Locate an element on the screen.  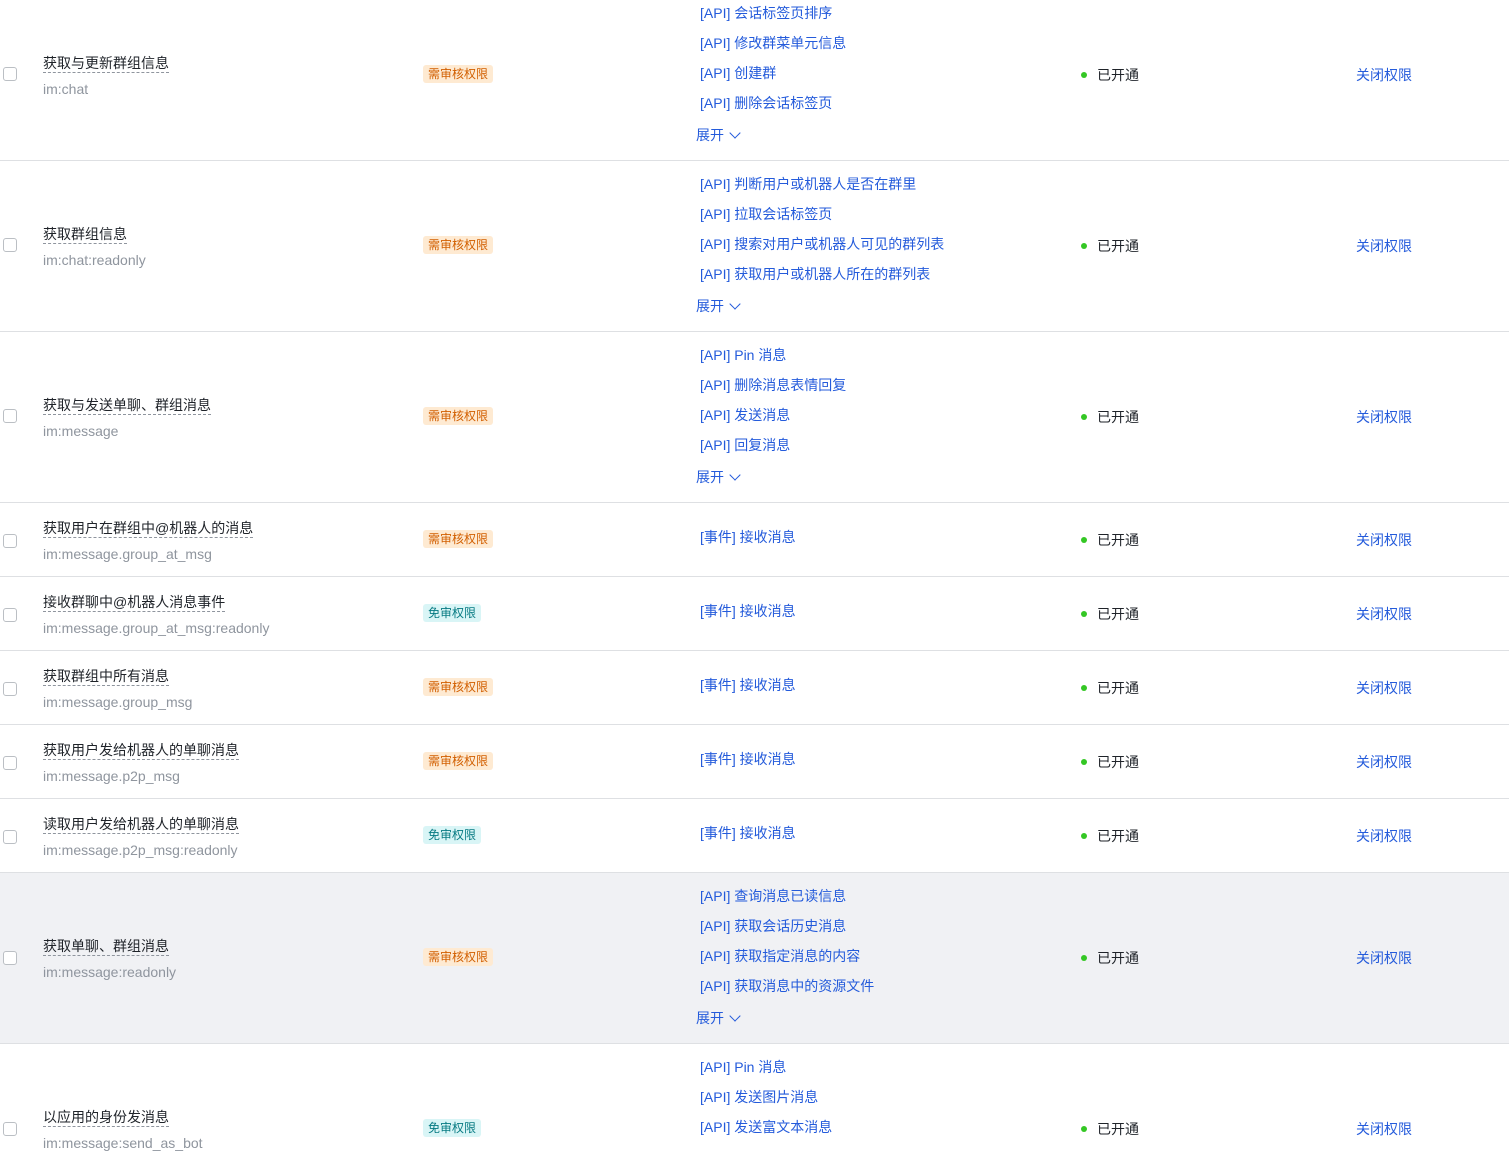
permission-name: 获取用户在群组中@机器人的消息 is located at coordinates (148, 528).